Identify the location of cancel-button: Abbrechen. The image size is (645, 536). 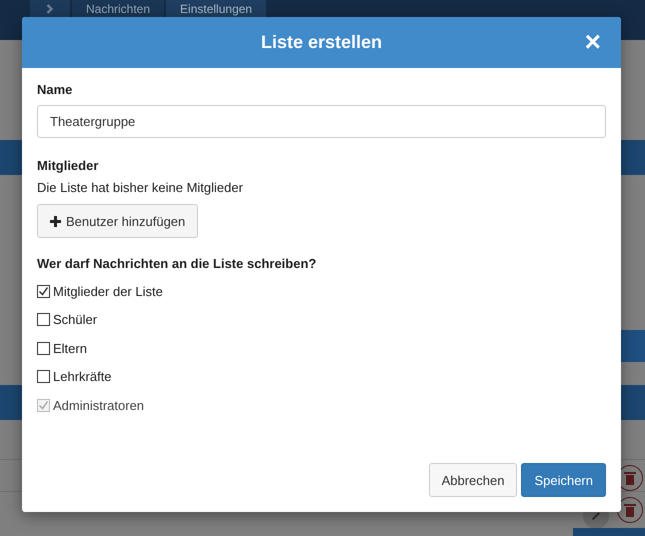
(473, 480).